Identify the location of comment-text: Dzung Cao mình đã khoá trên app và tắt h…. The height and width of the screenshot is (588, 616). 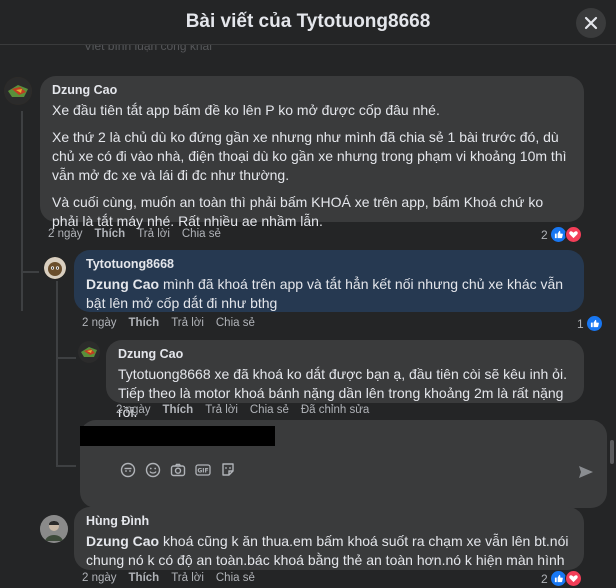
(329, 294).